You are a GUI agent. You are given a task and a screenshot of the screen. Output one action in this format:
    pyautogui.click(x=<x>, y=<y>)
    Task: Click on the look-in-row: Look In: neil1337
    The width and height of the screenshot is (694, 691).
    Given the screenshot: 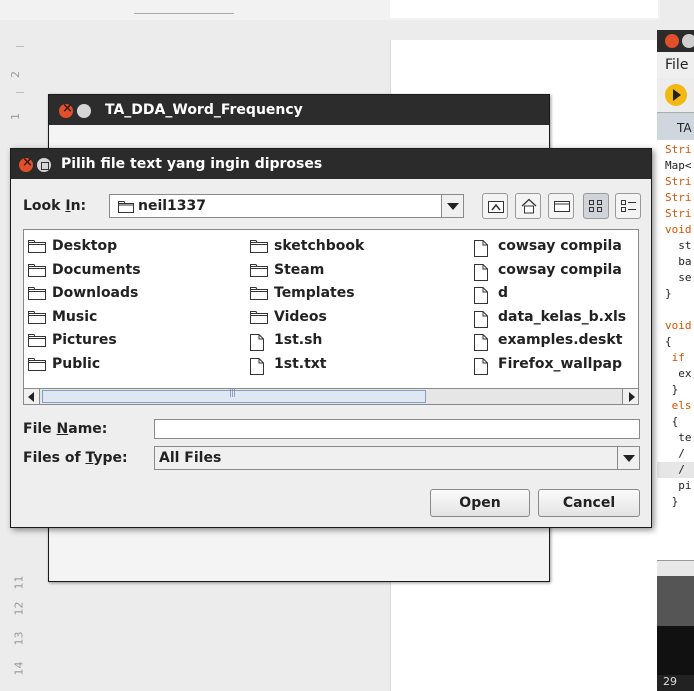 What is the action you would take?
    pyautogui.click(x=333, y=206)
    